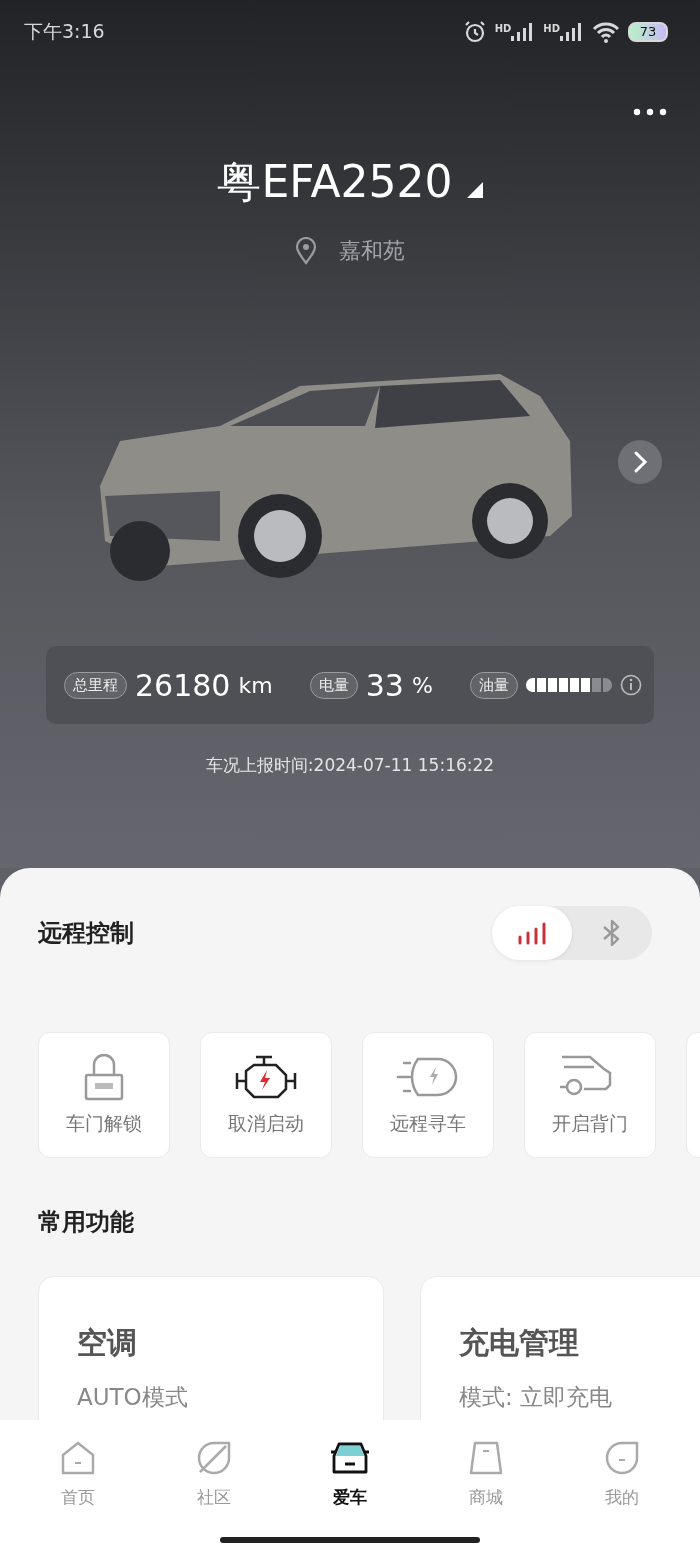  What do you see at coordinates (266, 1077) in the screenshot?
I see `engine-icon` at bounding box center [266, 1077].